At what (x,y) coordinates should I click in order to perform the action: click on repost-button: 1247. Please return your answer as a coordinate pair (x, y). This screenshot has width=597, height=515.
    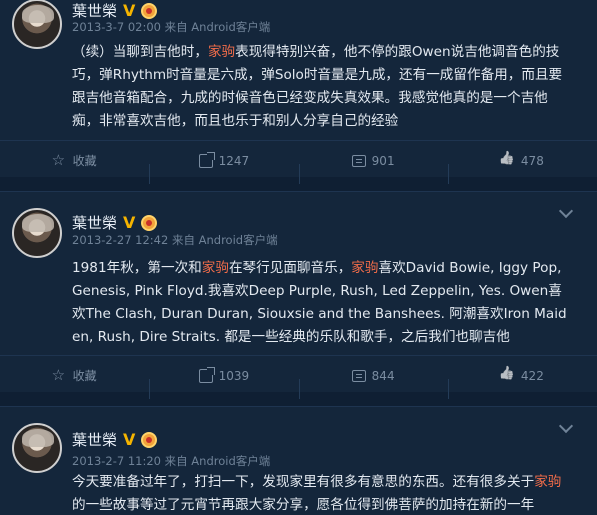
    Looking at the image, I should click on (223, 167).